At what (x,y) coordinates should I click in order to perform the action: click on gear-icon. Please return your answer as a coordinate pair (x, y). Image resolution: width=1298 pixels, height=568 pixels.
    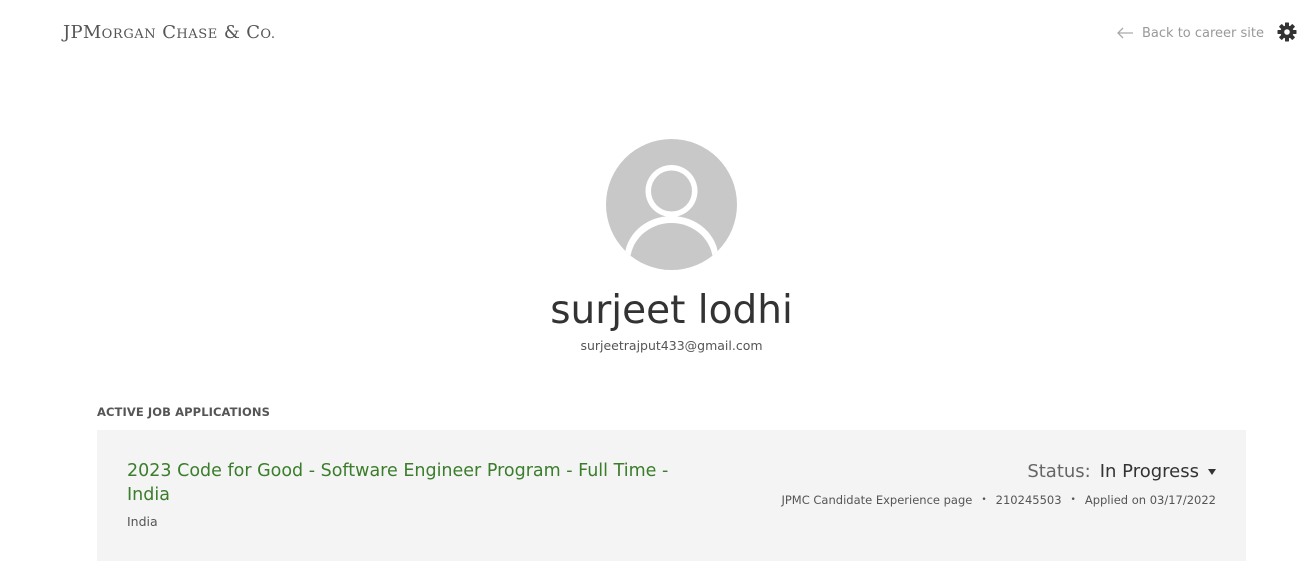
    Looking at the image, I should click on (1287, 32).